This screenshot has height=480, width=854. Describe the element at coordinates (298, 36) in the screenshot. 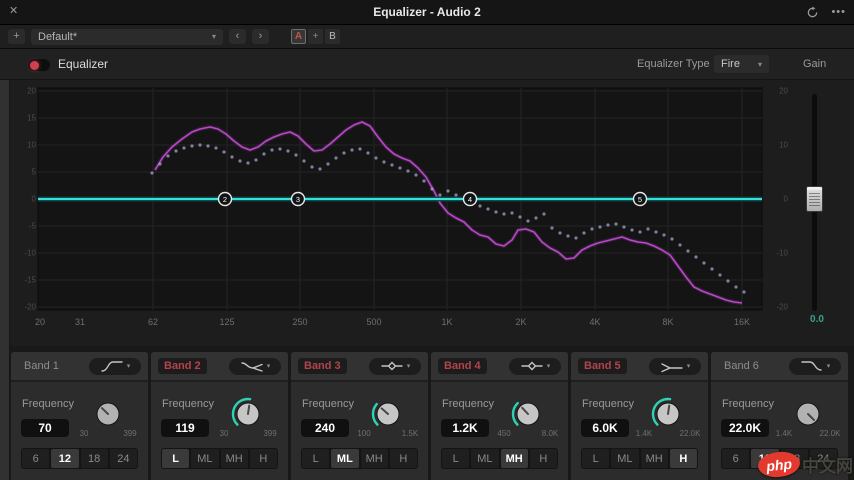

I see `ab-a-button: A` at that location.